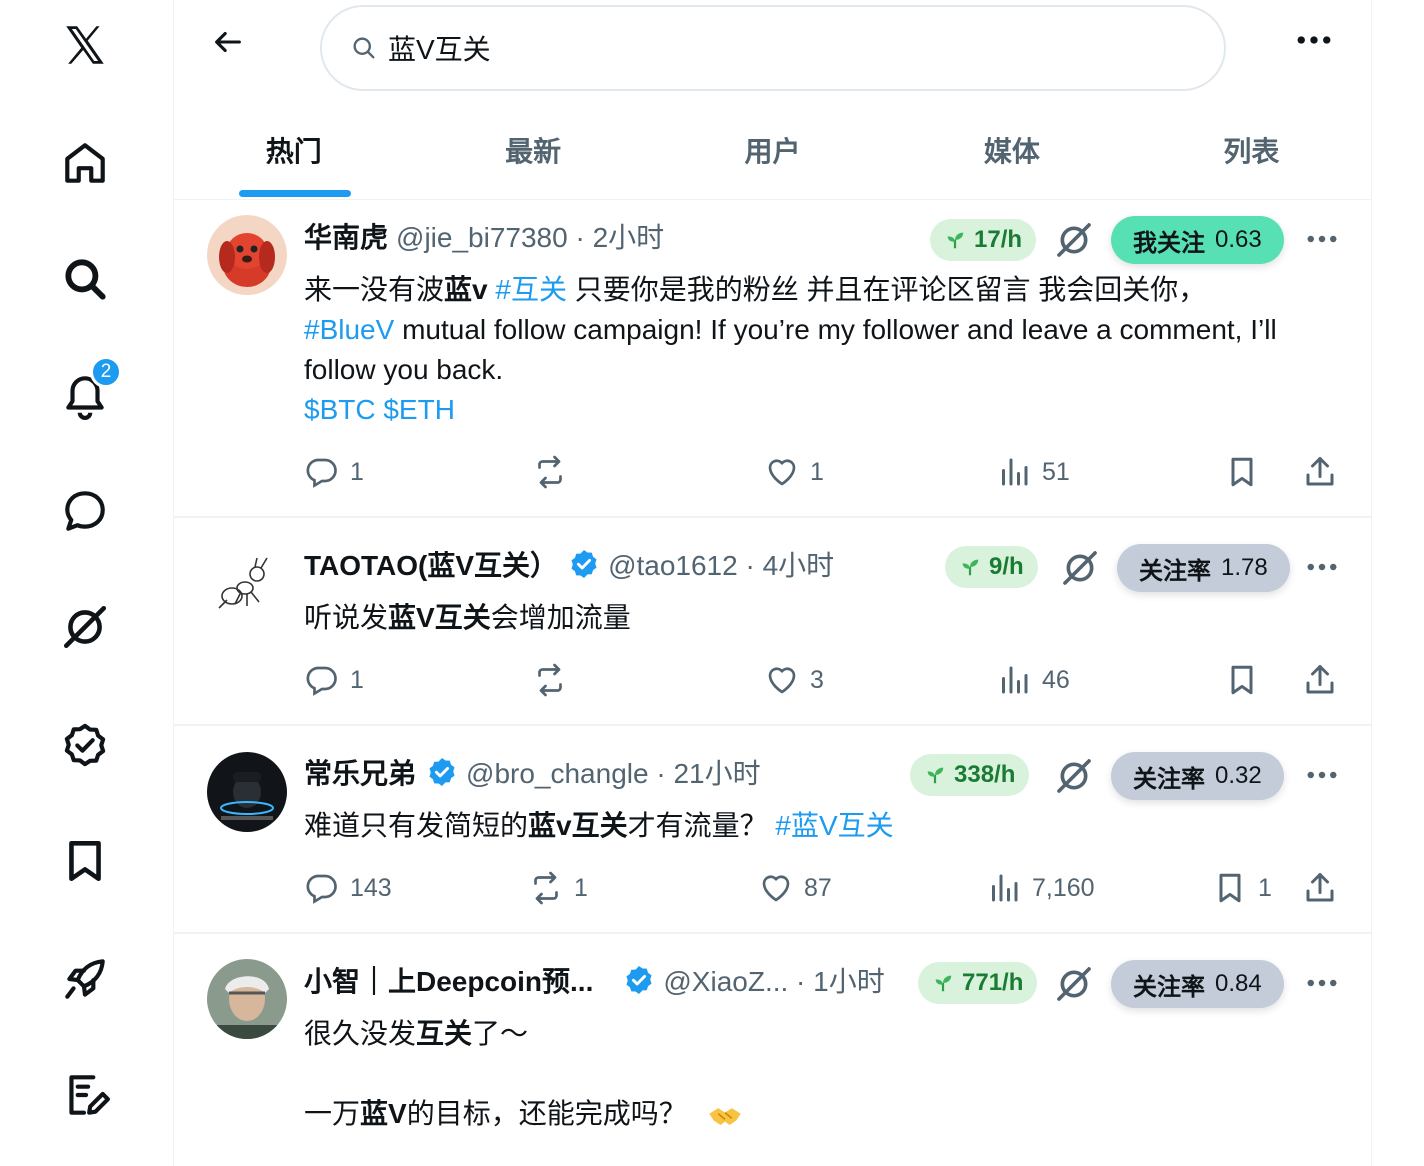 This screenshot has height=1166, width=1424. Describe the element at coordinates (724, 1116) in the screenshot. I see `handshake-emoji-icon` at that location.